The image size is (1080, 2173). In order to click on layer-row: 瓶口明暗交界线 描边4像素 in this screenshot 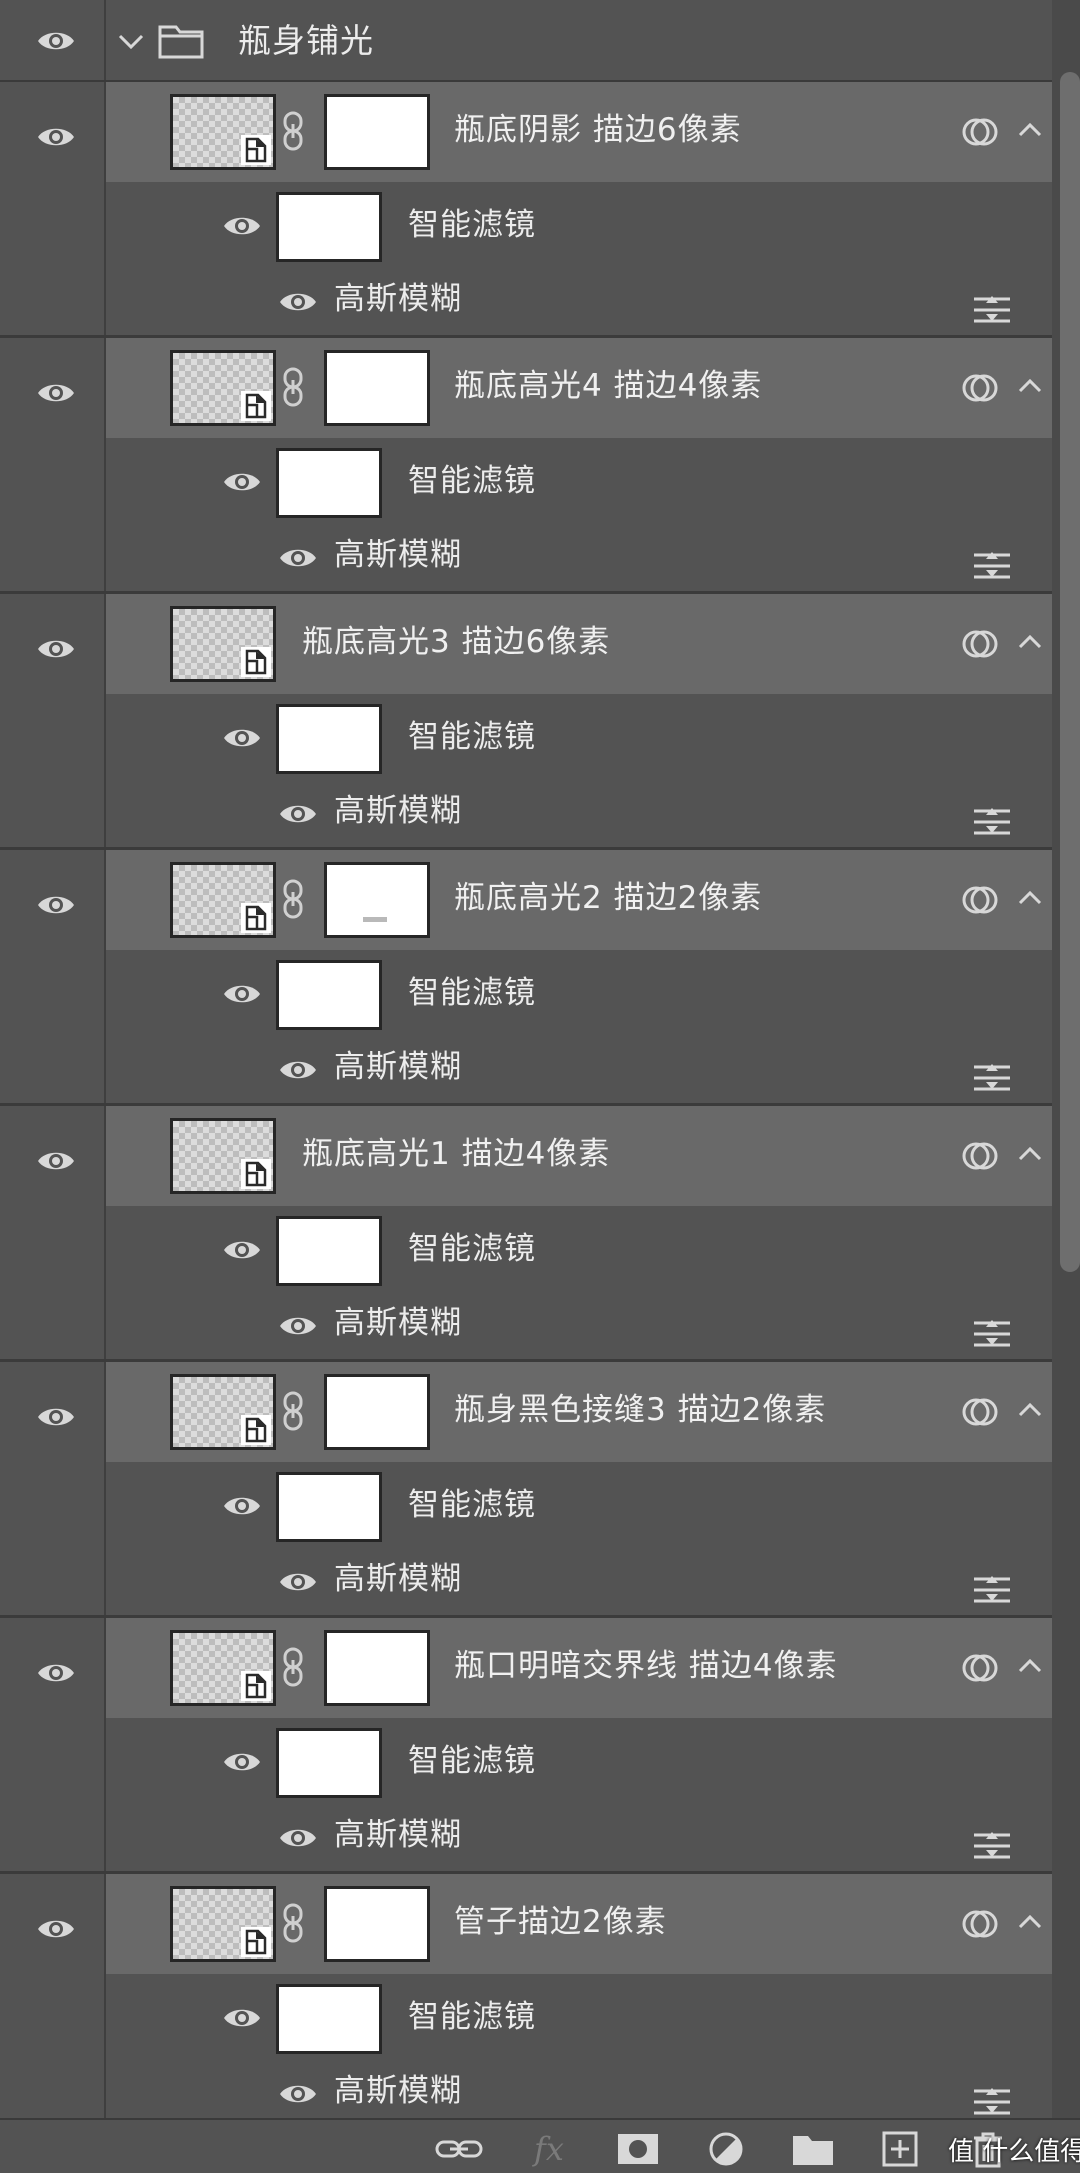, I will do `click(579, 1668)`.